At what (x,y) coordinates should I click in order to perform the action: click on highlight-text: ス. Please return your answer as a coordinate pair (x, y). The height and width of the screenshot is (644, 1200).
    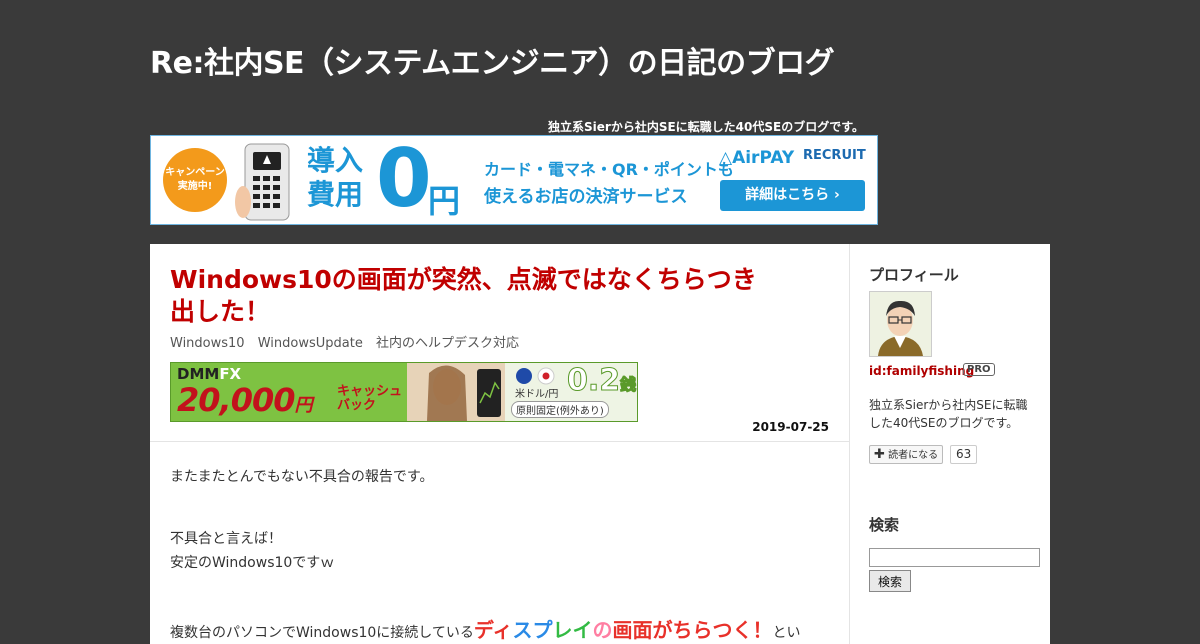
    Looking at the image, I should click on (522, 630).